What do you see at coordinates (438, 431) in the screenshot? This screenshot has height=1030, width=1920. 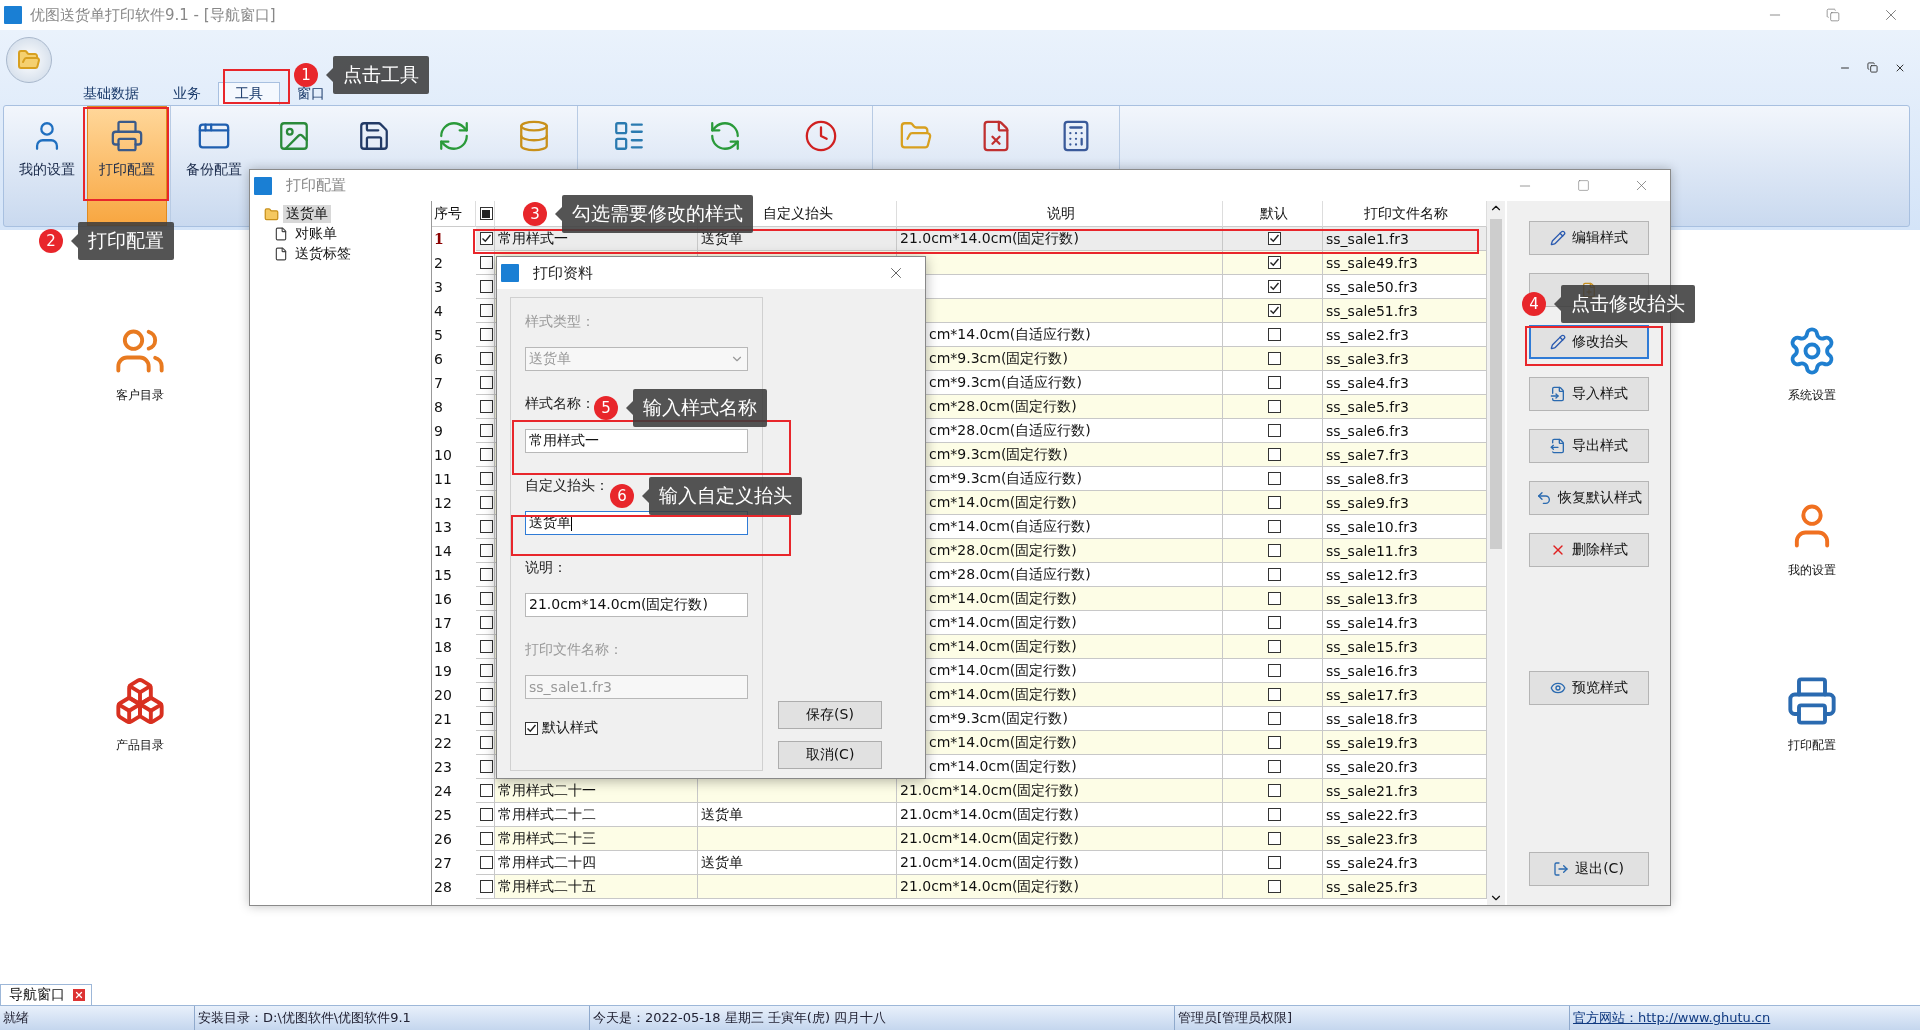 I see `row-number: 9` at bounding box center [438, 431].